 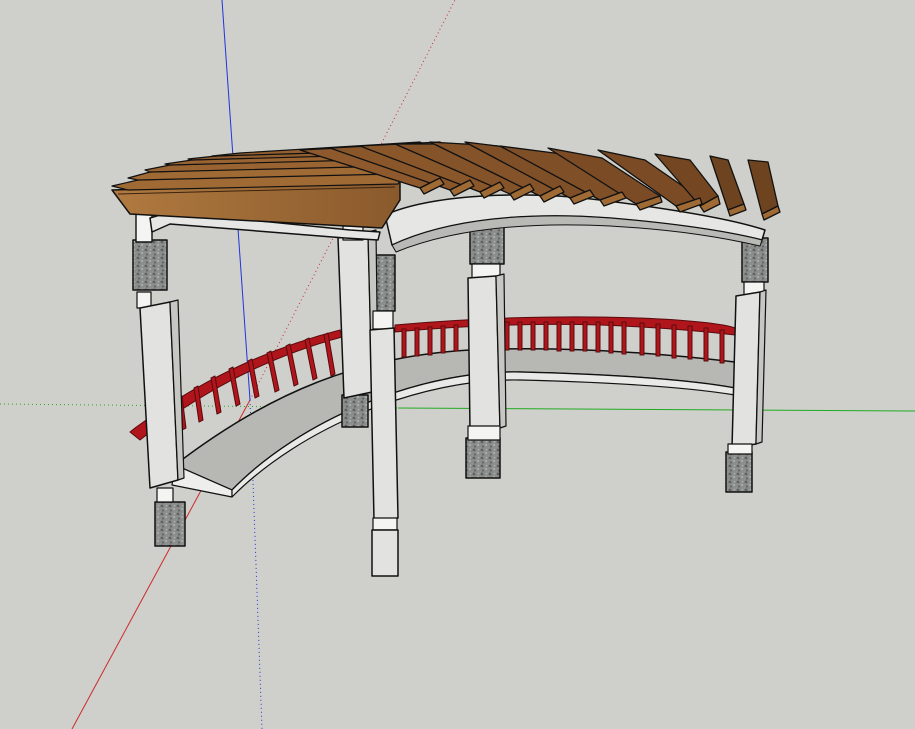 What do you see at coordinates (487, 352) in the screenshot?
I see `column-back-center` at bounding box center [487, 352].